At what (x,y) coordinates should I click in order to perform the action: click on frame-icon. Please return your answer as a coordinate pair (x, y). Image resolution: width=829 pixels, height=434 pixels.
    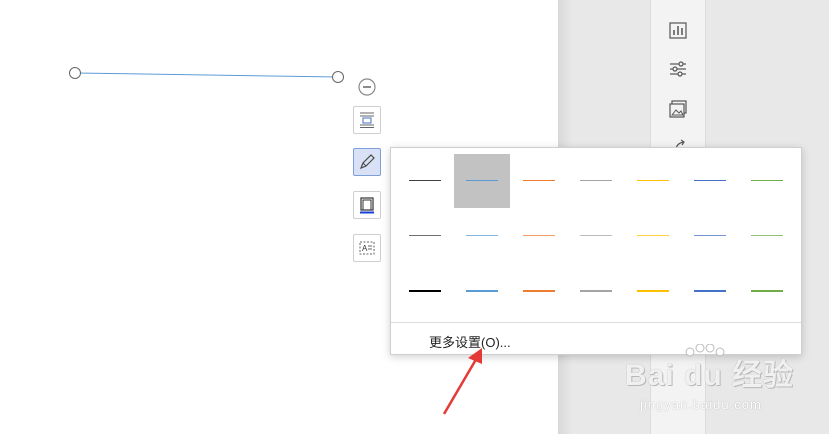
    Looking at the image, I should click on (367, 205).